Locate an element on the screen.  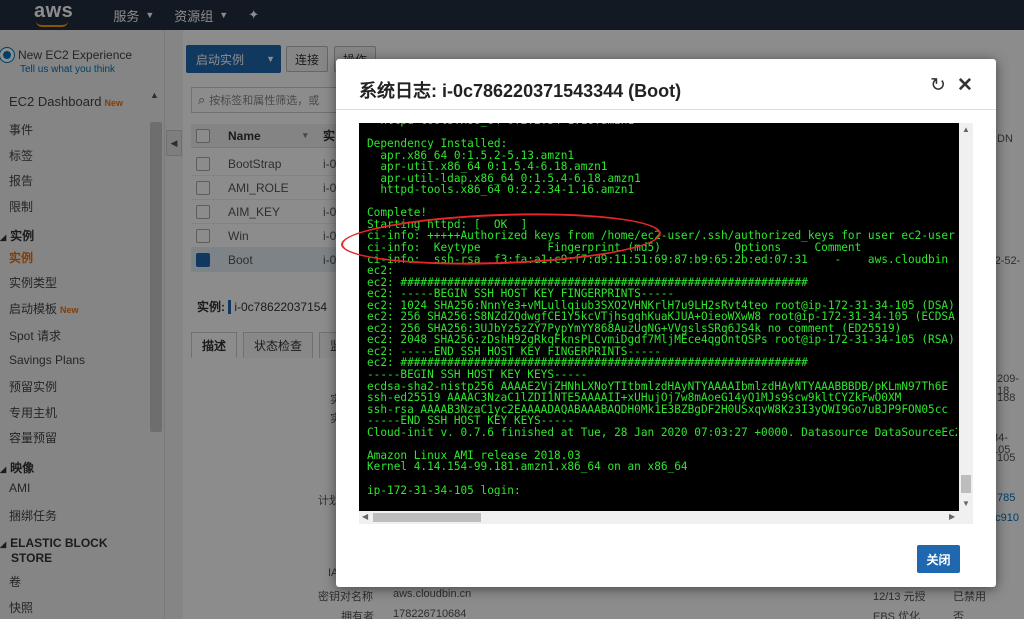
log-line: ip-172-31-34-105 login: is located at coordinates (444, 490).